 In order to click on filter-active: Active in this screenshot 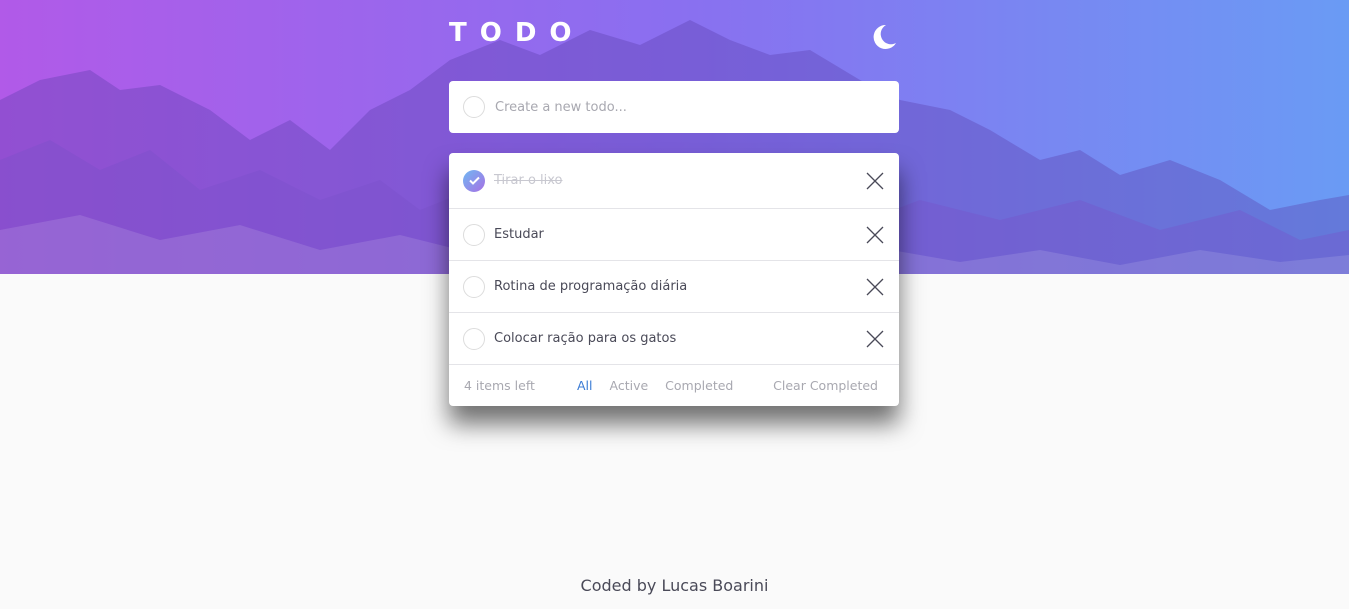, I will do `click(629, 385)`.